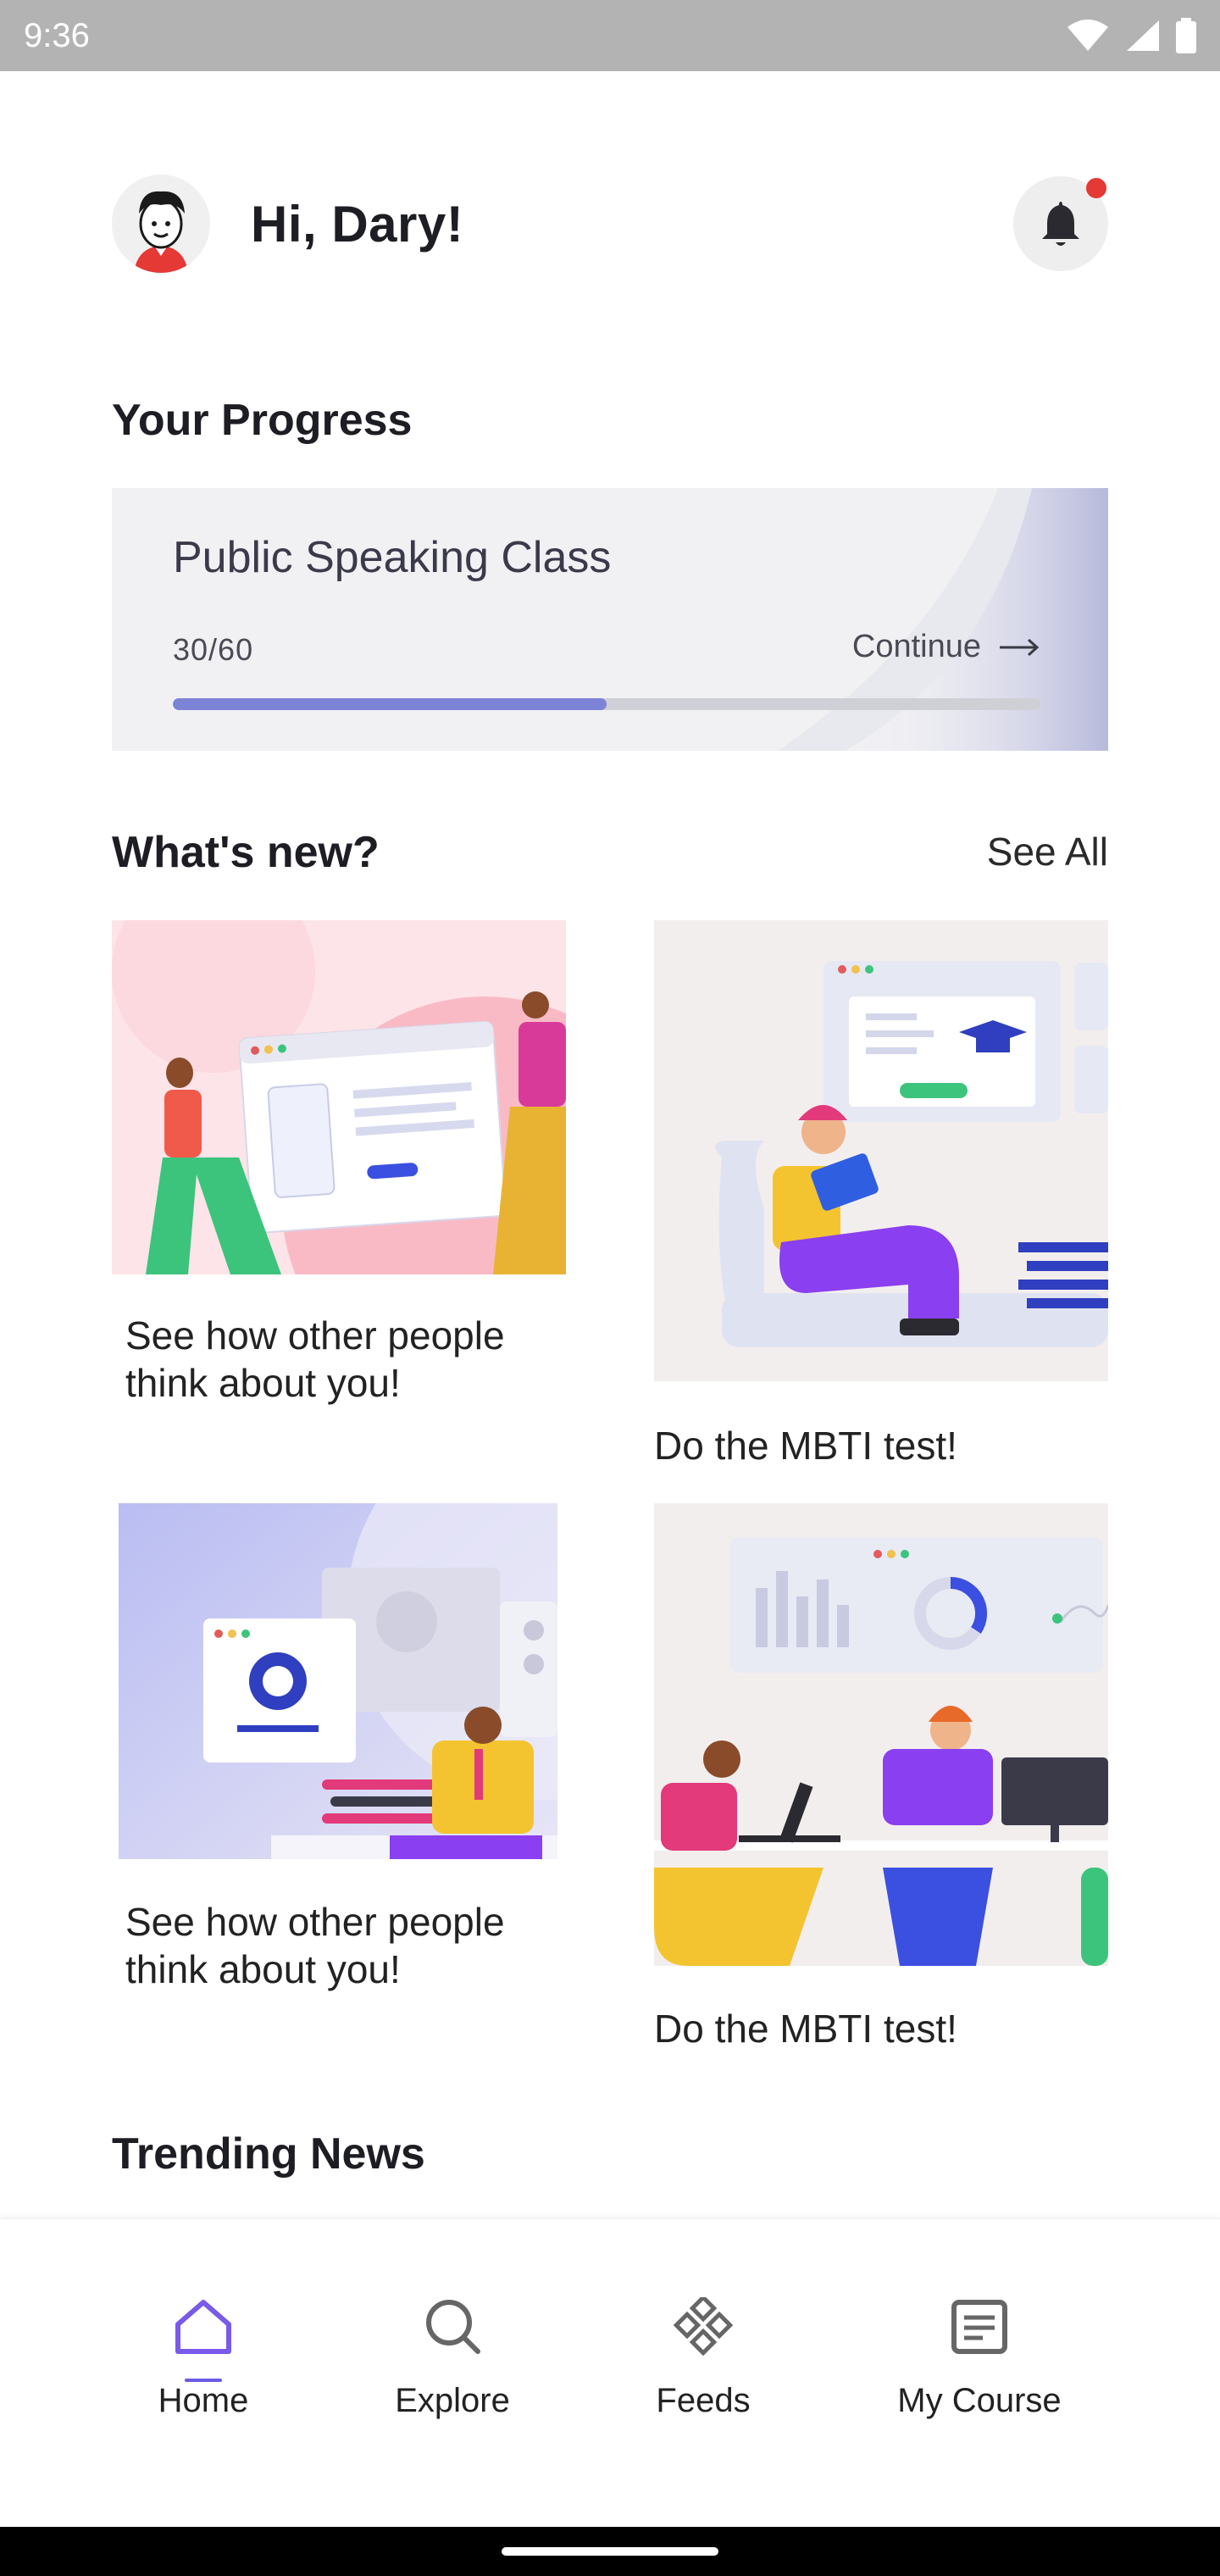 This screenshot has width=1220, height=2576. What do you see at coordinates (979, 2327) in the screenshot?
I see `course-icon` at bounding box center [979, 2327].